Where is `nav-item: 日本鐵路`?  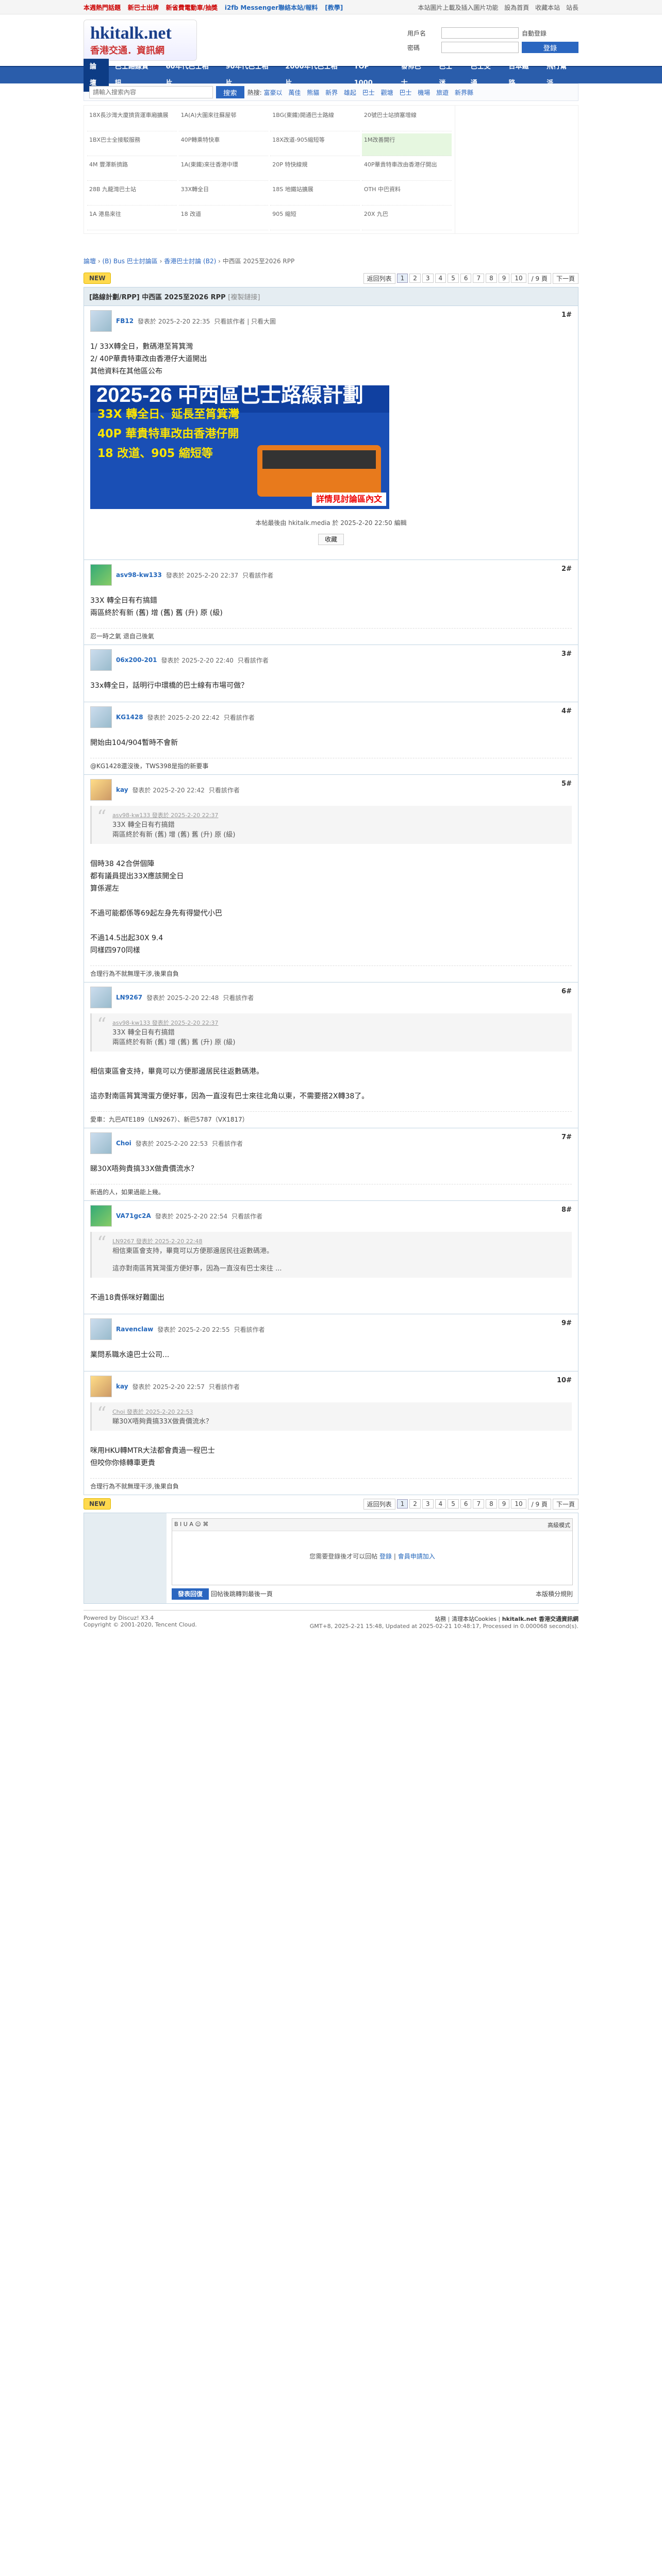
nav-item: 日本鐵路 is located at coordinates (522, 75).